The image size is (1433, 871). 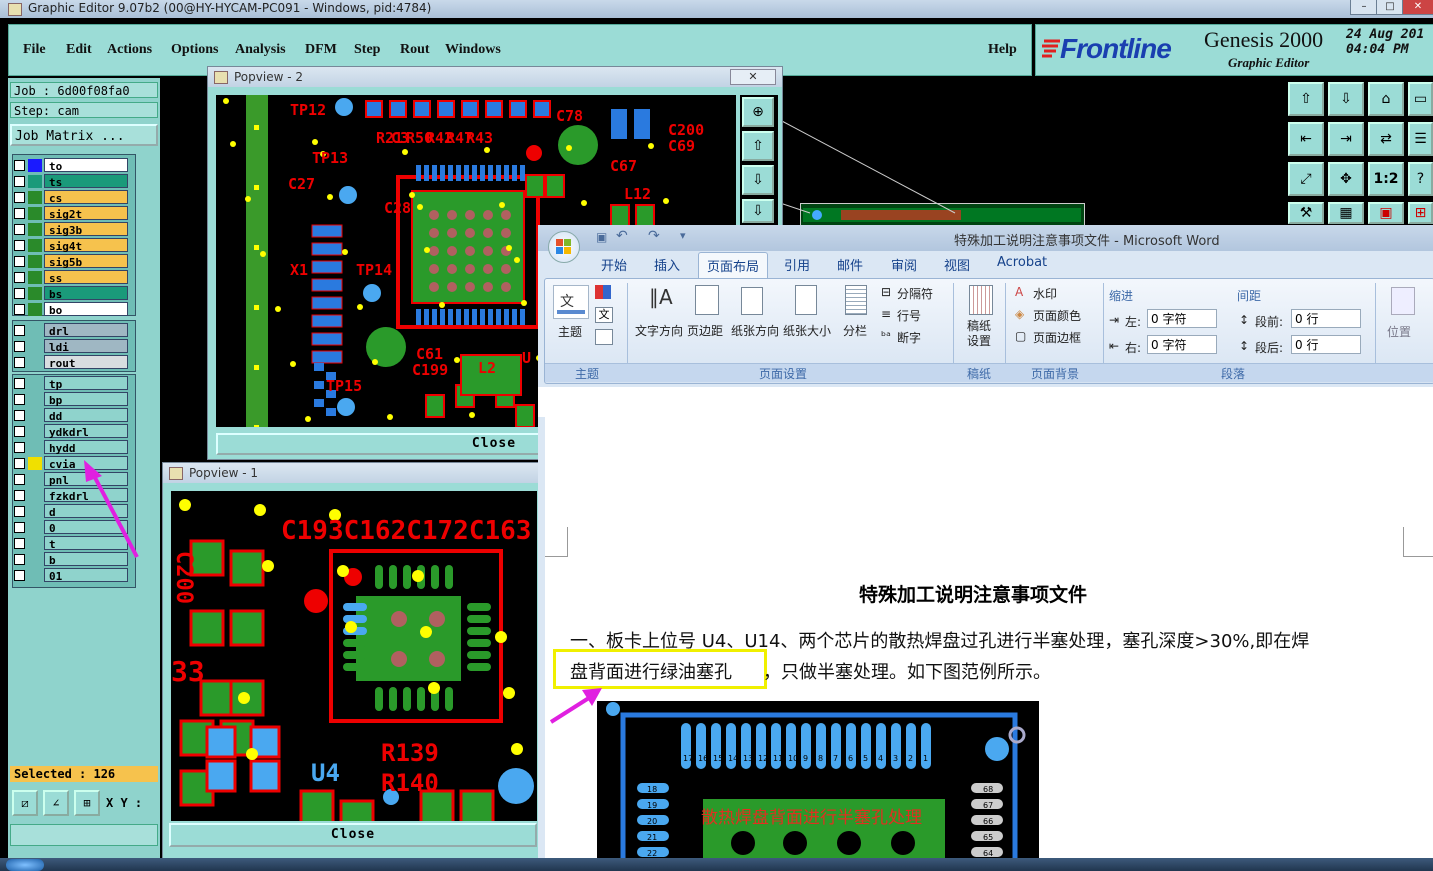 What do you see at coordinates (564, 247) in the screenshot?
I see `office-button` at bounding box center [564, 247].